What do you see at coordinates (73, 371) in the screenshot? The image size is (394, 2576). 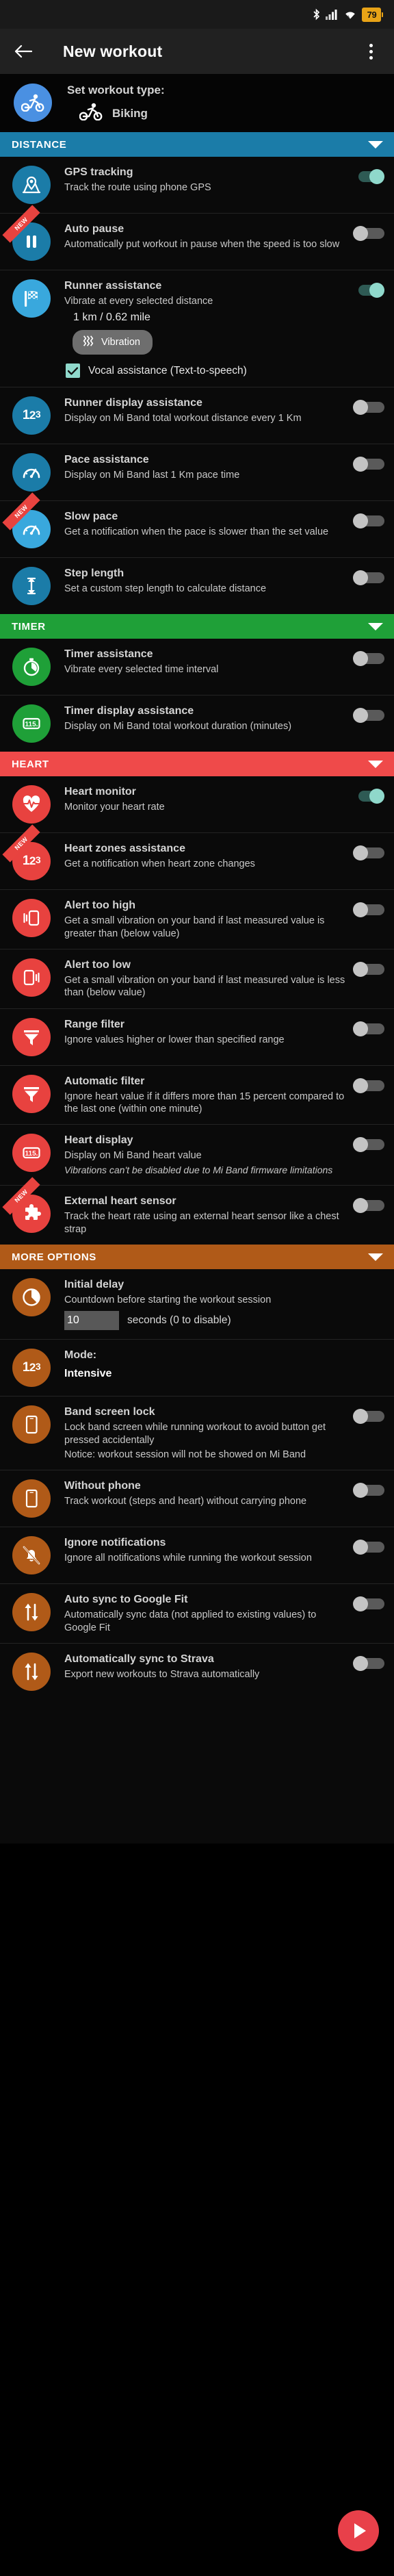 I see `checkbox-checked-icon` at bounding box center [73, 371].